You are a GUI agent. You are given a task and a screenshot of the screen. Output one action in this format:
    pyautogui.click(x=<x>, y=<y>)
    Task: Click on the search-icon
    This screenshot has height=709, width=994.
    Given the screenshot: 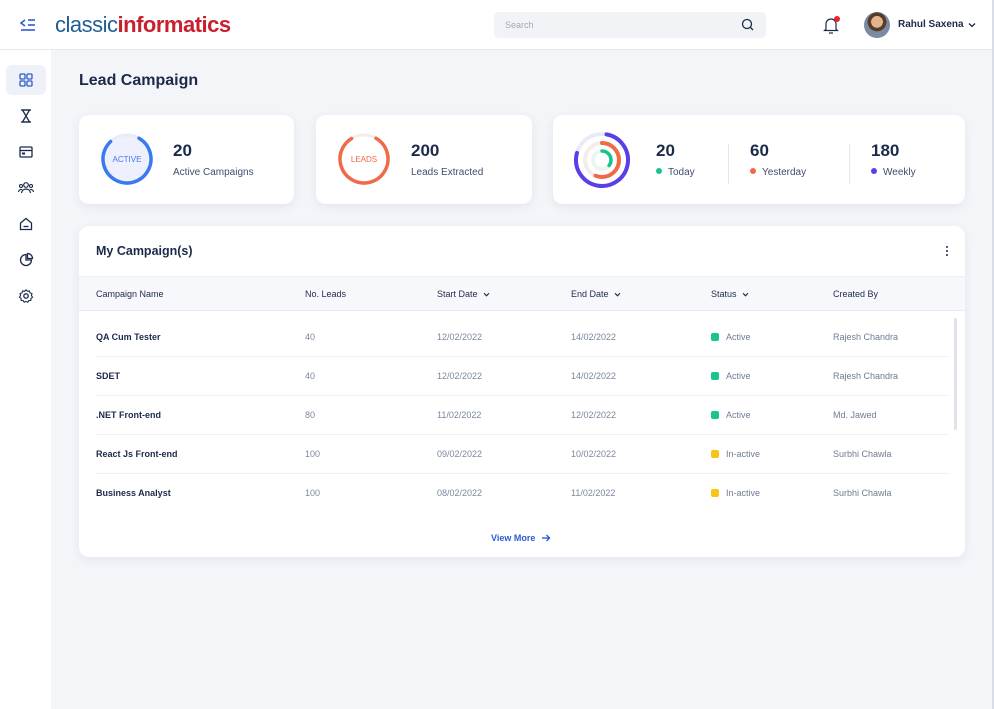 What is the action you would take?
    pyautogui.click(x=748, y=25)
    